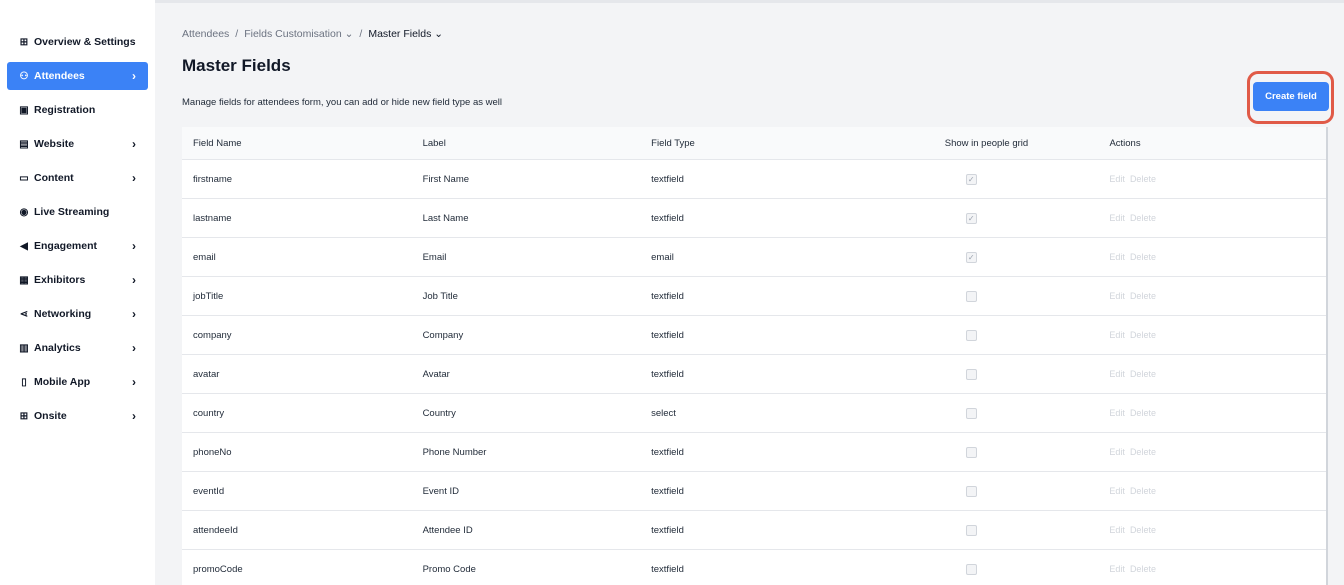  Describe the element at coordinates (206, 374) in the screenshot. I see `cell-field-name: avatar` at that location.